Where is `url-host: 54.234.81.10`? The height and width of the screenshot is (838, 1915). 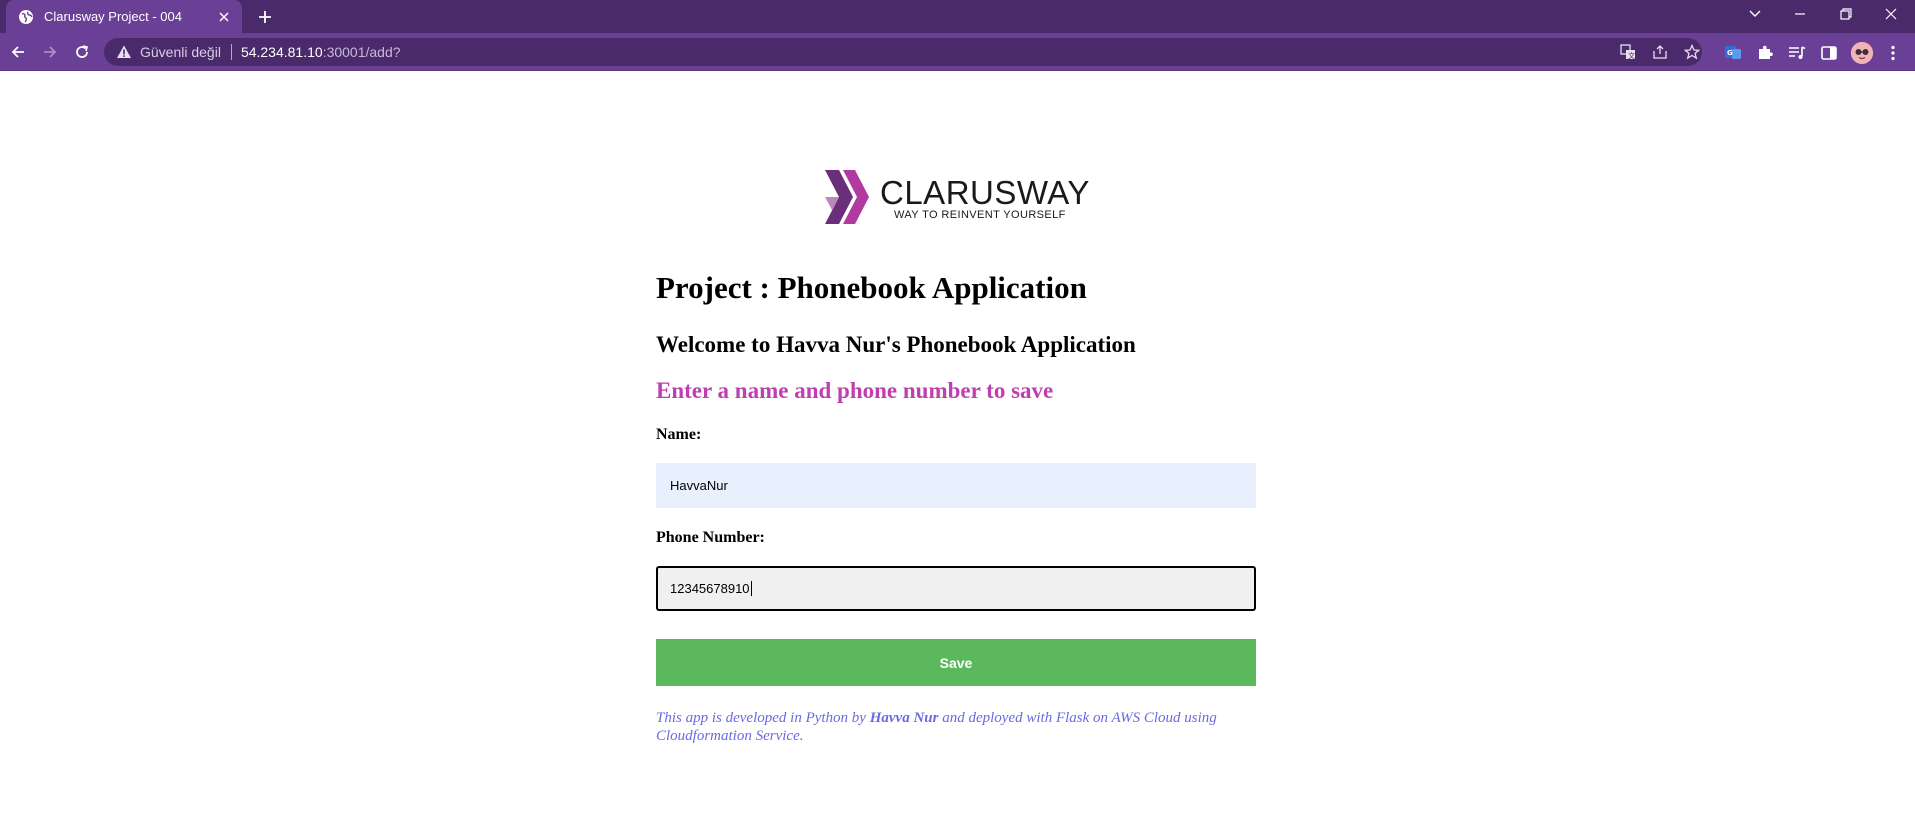
url-host: 54.234.81.10 is located at coordinates (281, 52).